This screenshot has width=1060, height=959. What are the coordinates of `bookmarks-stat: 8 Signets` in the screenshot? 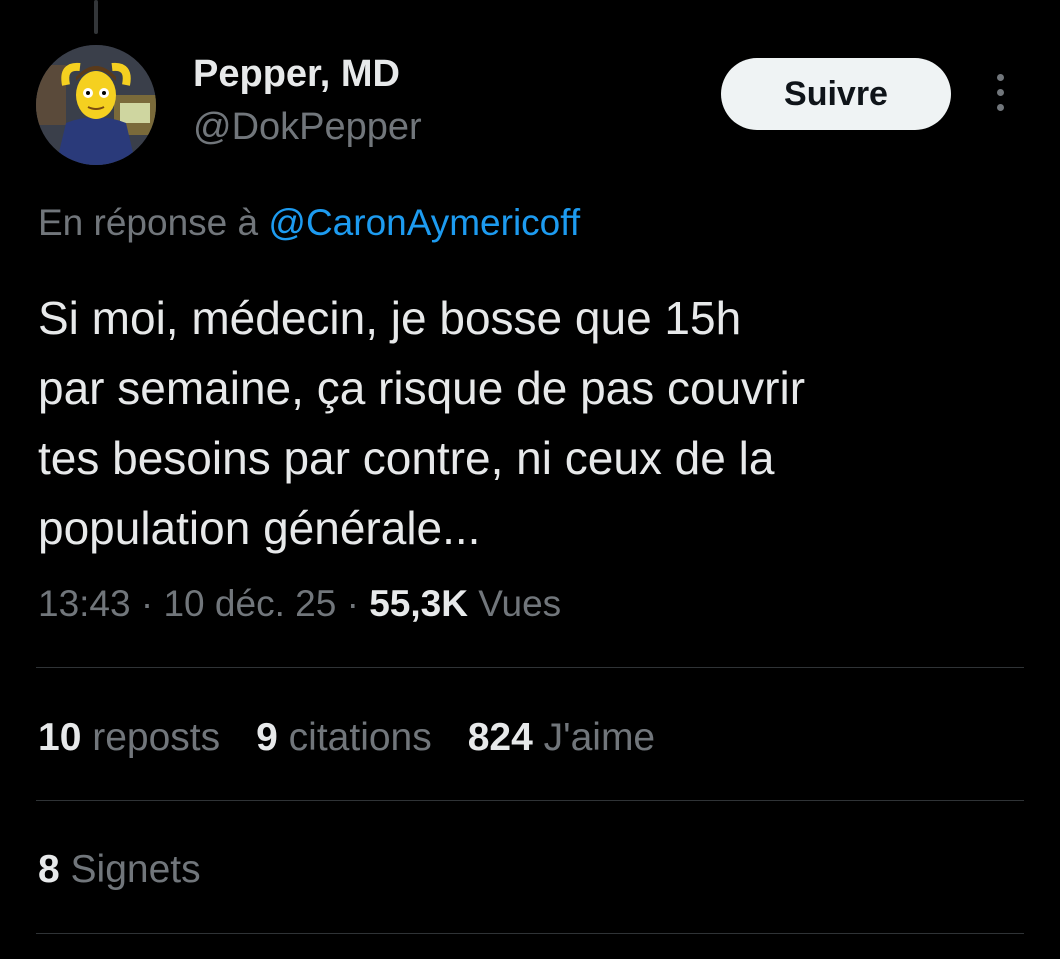 It's located at (119, 870).